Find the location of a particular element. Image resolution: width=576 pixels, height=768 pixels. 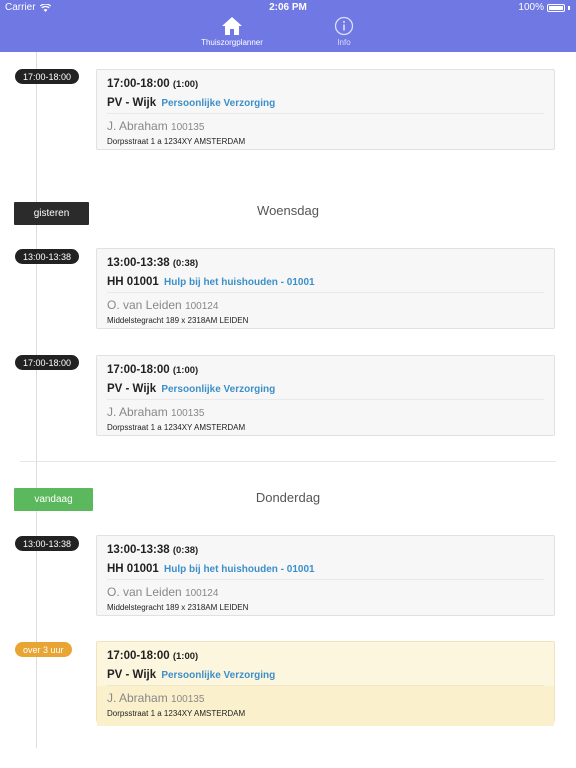

info-icon is located at coordinates (344, 26).